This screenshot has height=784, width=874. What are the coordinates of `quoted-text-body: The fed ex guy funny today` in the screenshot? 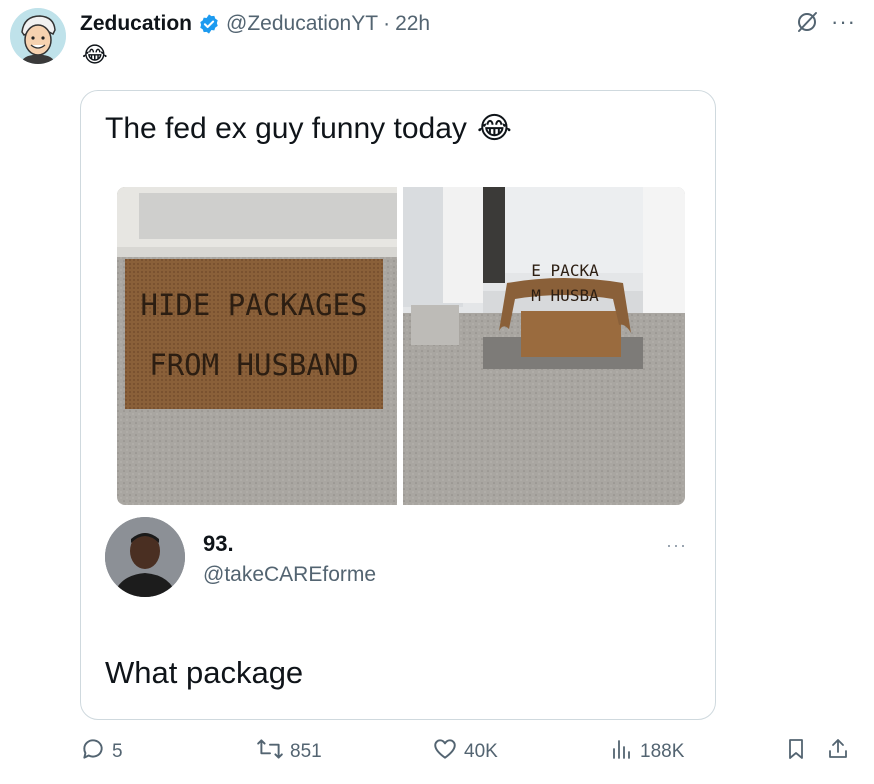 It's located at (286, 128).